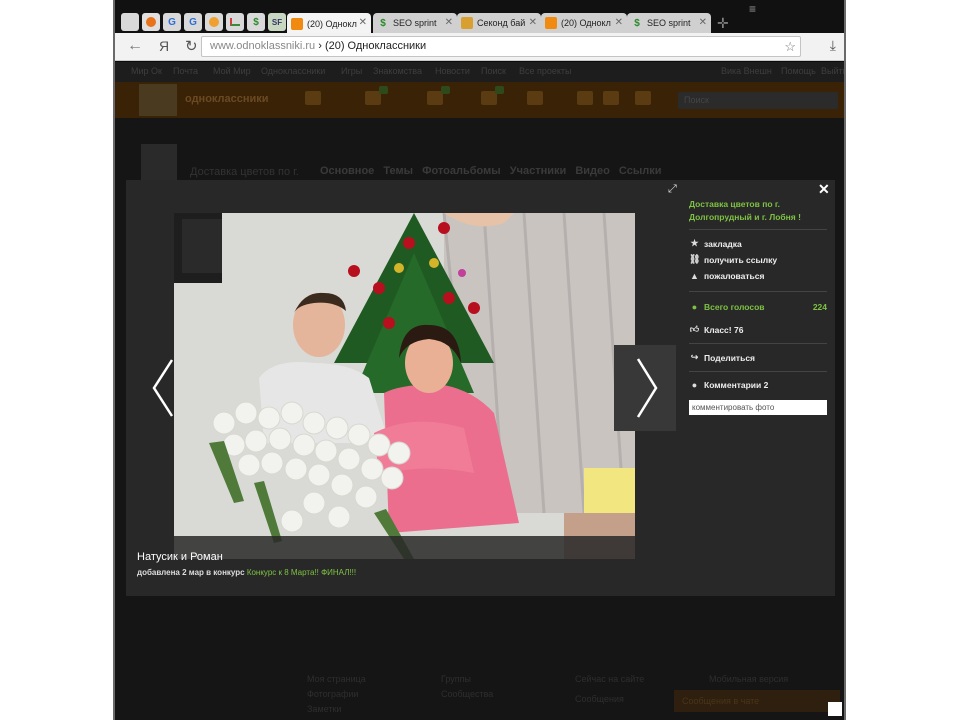  What do you see at coordinates (277, 22) in the screenshot?
I see `sf-icon: SF` at bounding box center [277, 22].